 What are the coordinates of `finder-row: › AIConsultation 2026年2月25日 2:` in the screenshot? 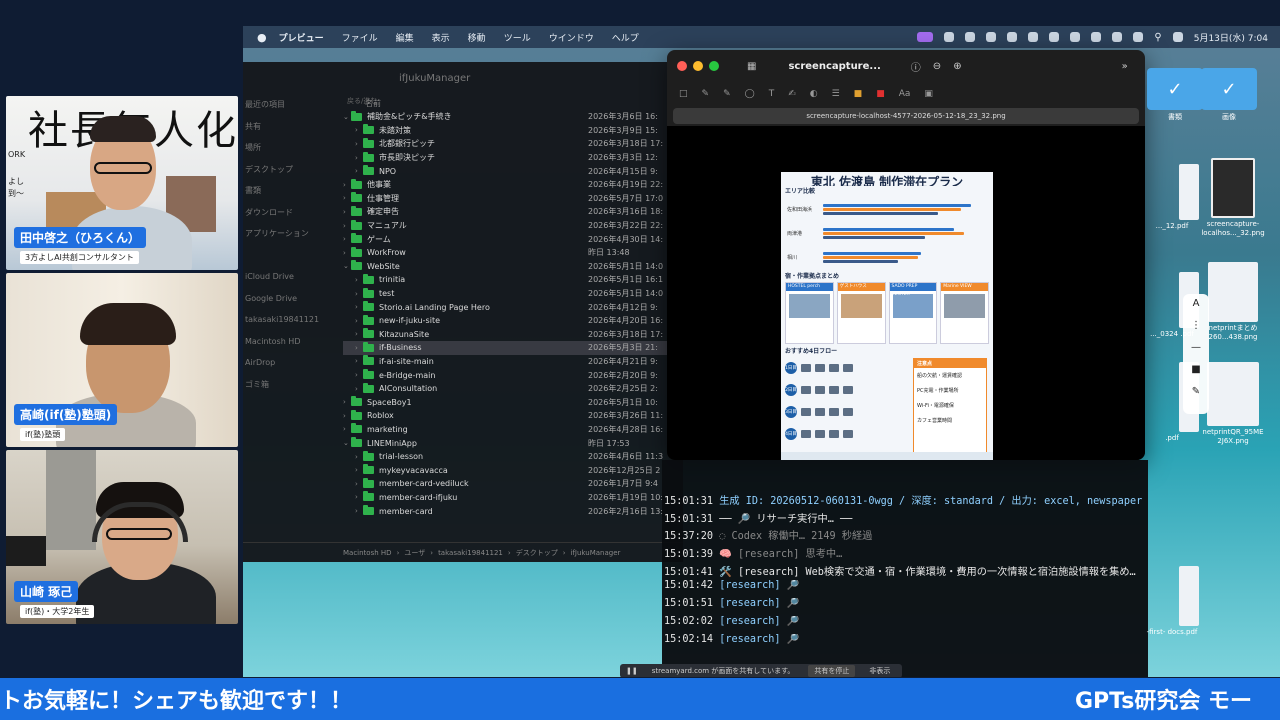 It's located at (513, 389).